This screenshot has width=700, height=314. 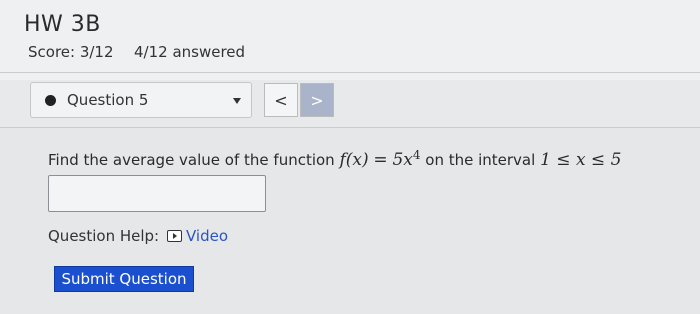 What do you see at coordinates (480, 160) in the screenshot?
I see `problem-mid-text: on the interval` at bounding box center [480, 160].